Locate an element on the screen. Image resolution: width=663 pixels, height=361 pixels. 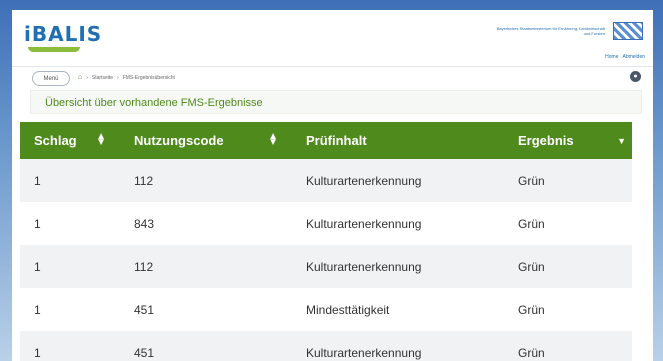
cell-pruefinhalt: Mindesttätigkeit is located at coordinates (348, 309).